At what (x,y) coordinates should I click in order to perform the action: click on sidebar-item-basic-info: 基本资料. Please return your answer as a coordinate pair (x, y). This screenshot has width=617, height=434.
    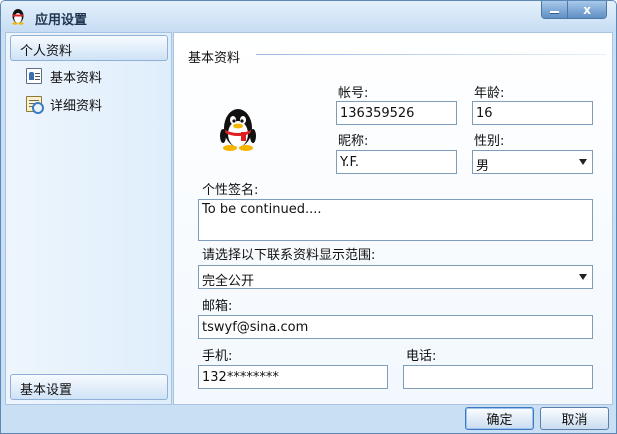
    Looking at the image, I should click on (64, 76).